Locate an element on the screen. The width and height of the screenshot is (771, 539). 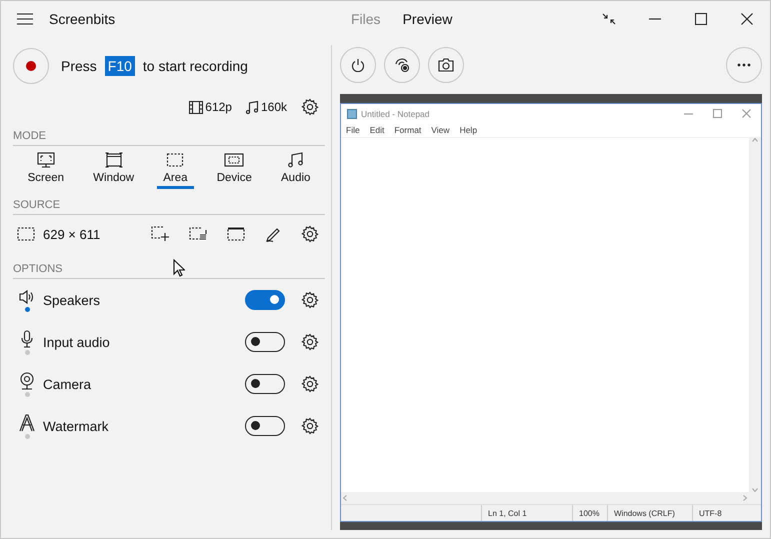
power-icon is located at coordinates (358, 65).